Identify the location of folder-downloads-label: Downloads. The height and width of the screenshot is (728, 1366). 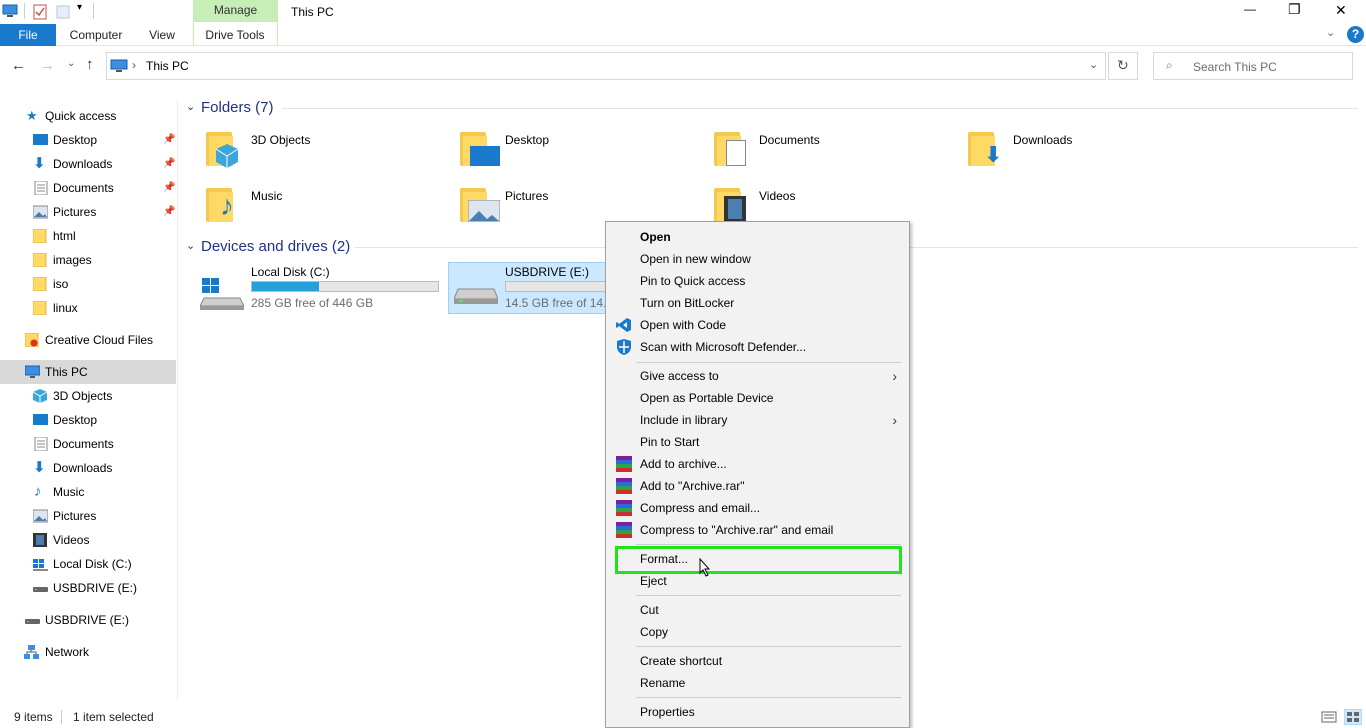
(1042, 140).